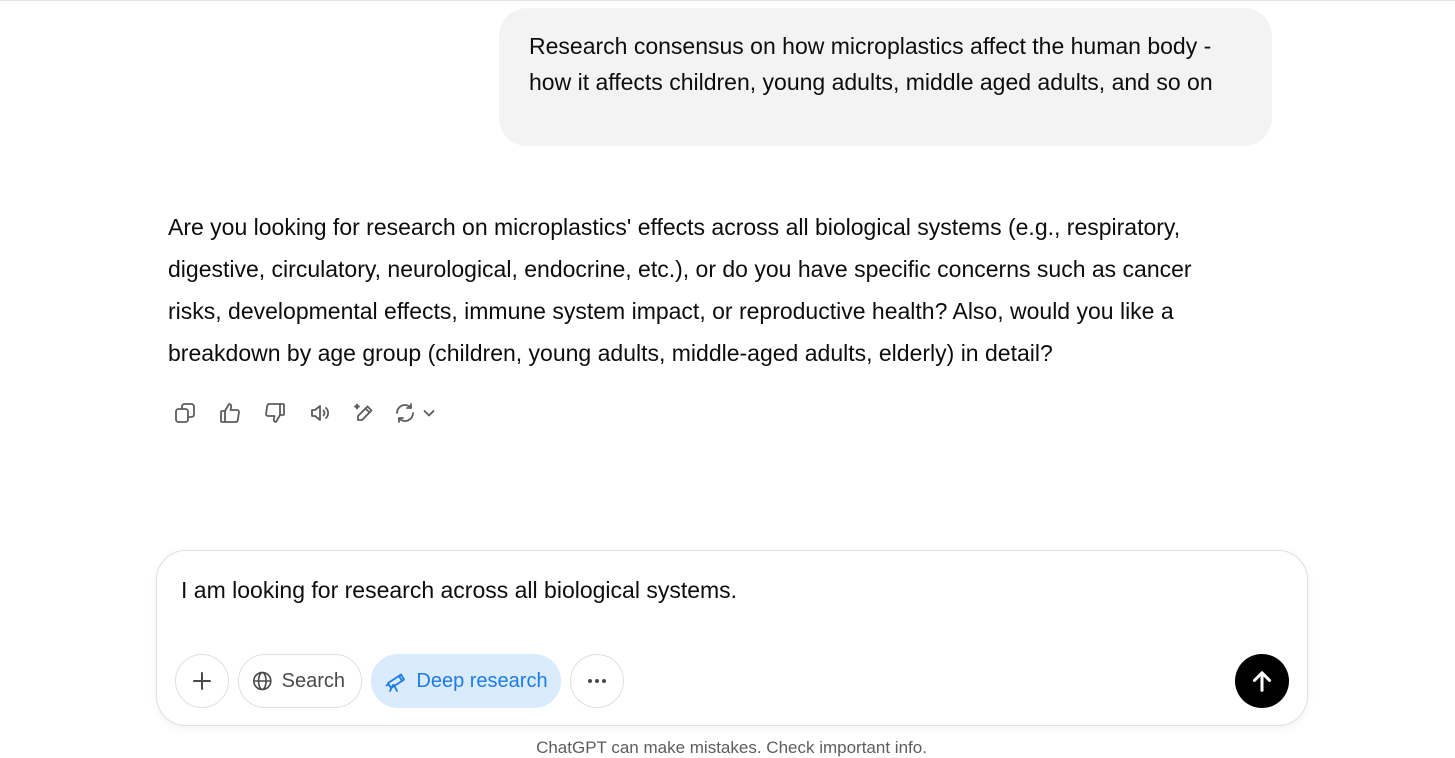 Image resolution: width=1455 pixels, height=758 pixels. I want to click on attach-button, so click(202, 681).